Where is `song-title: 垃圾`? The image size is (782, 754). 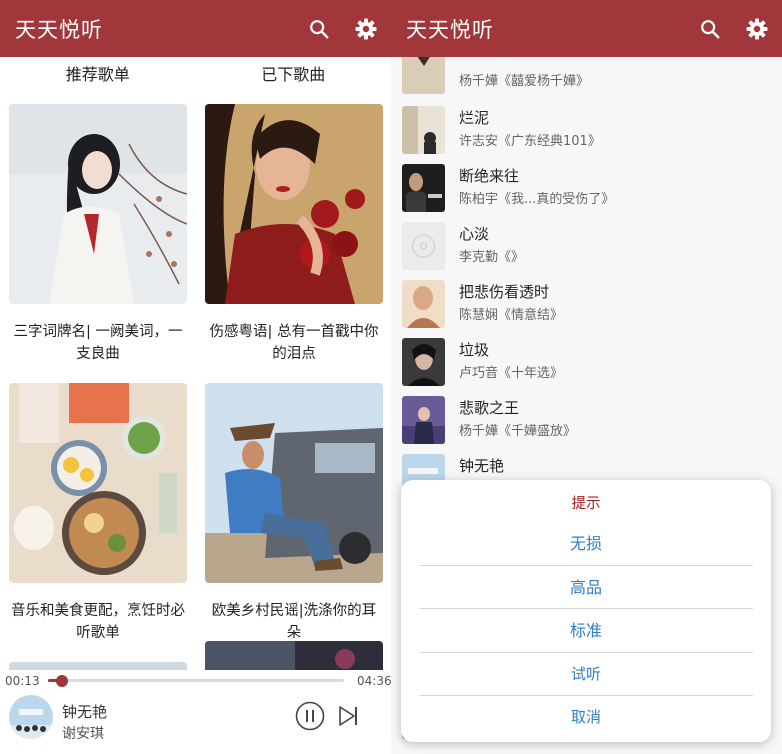 song-title: 垃圾 is located at coordinates (474, 350).